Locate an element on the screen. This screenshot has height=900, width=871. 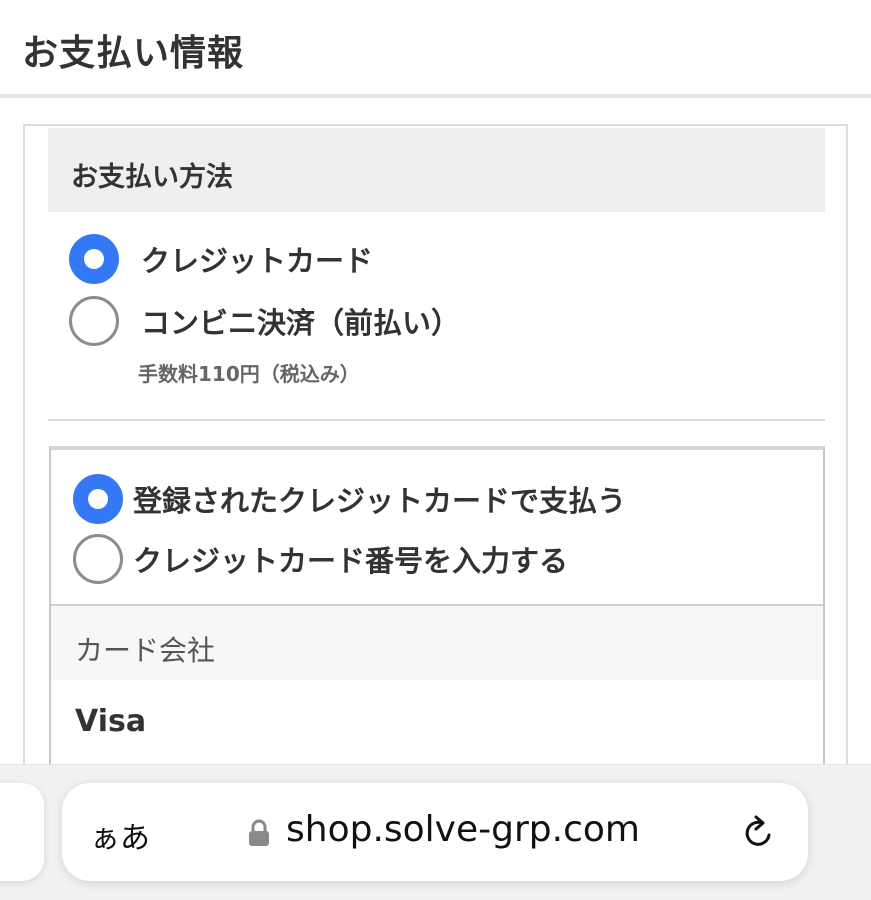
option-credit-card-label: クレジットカード is located at coordinates (257, 259).